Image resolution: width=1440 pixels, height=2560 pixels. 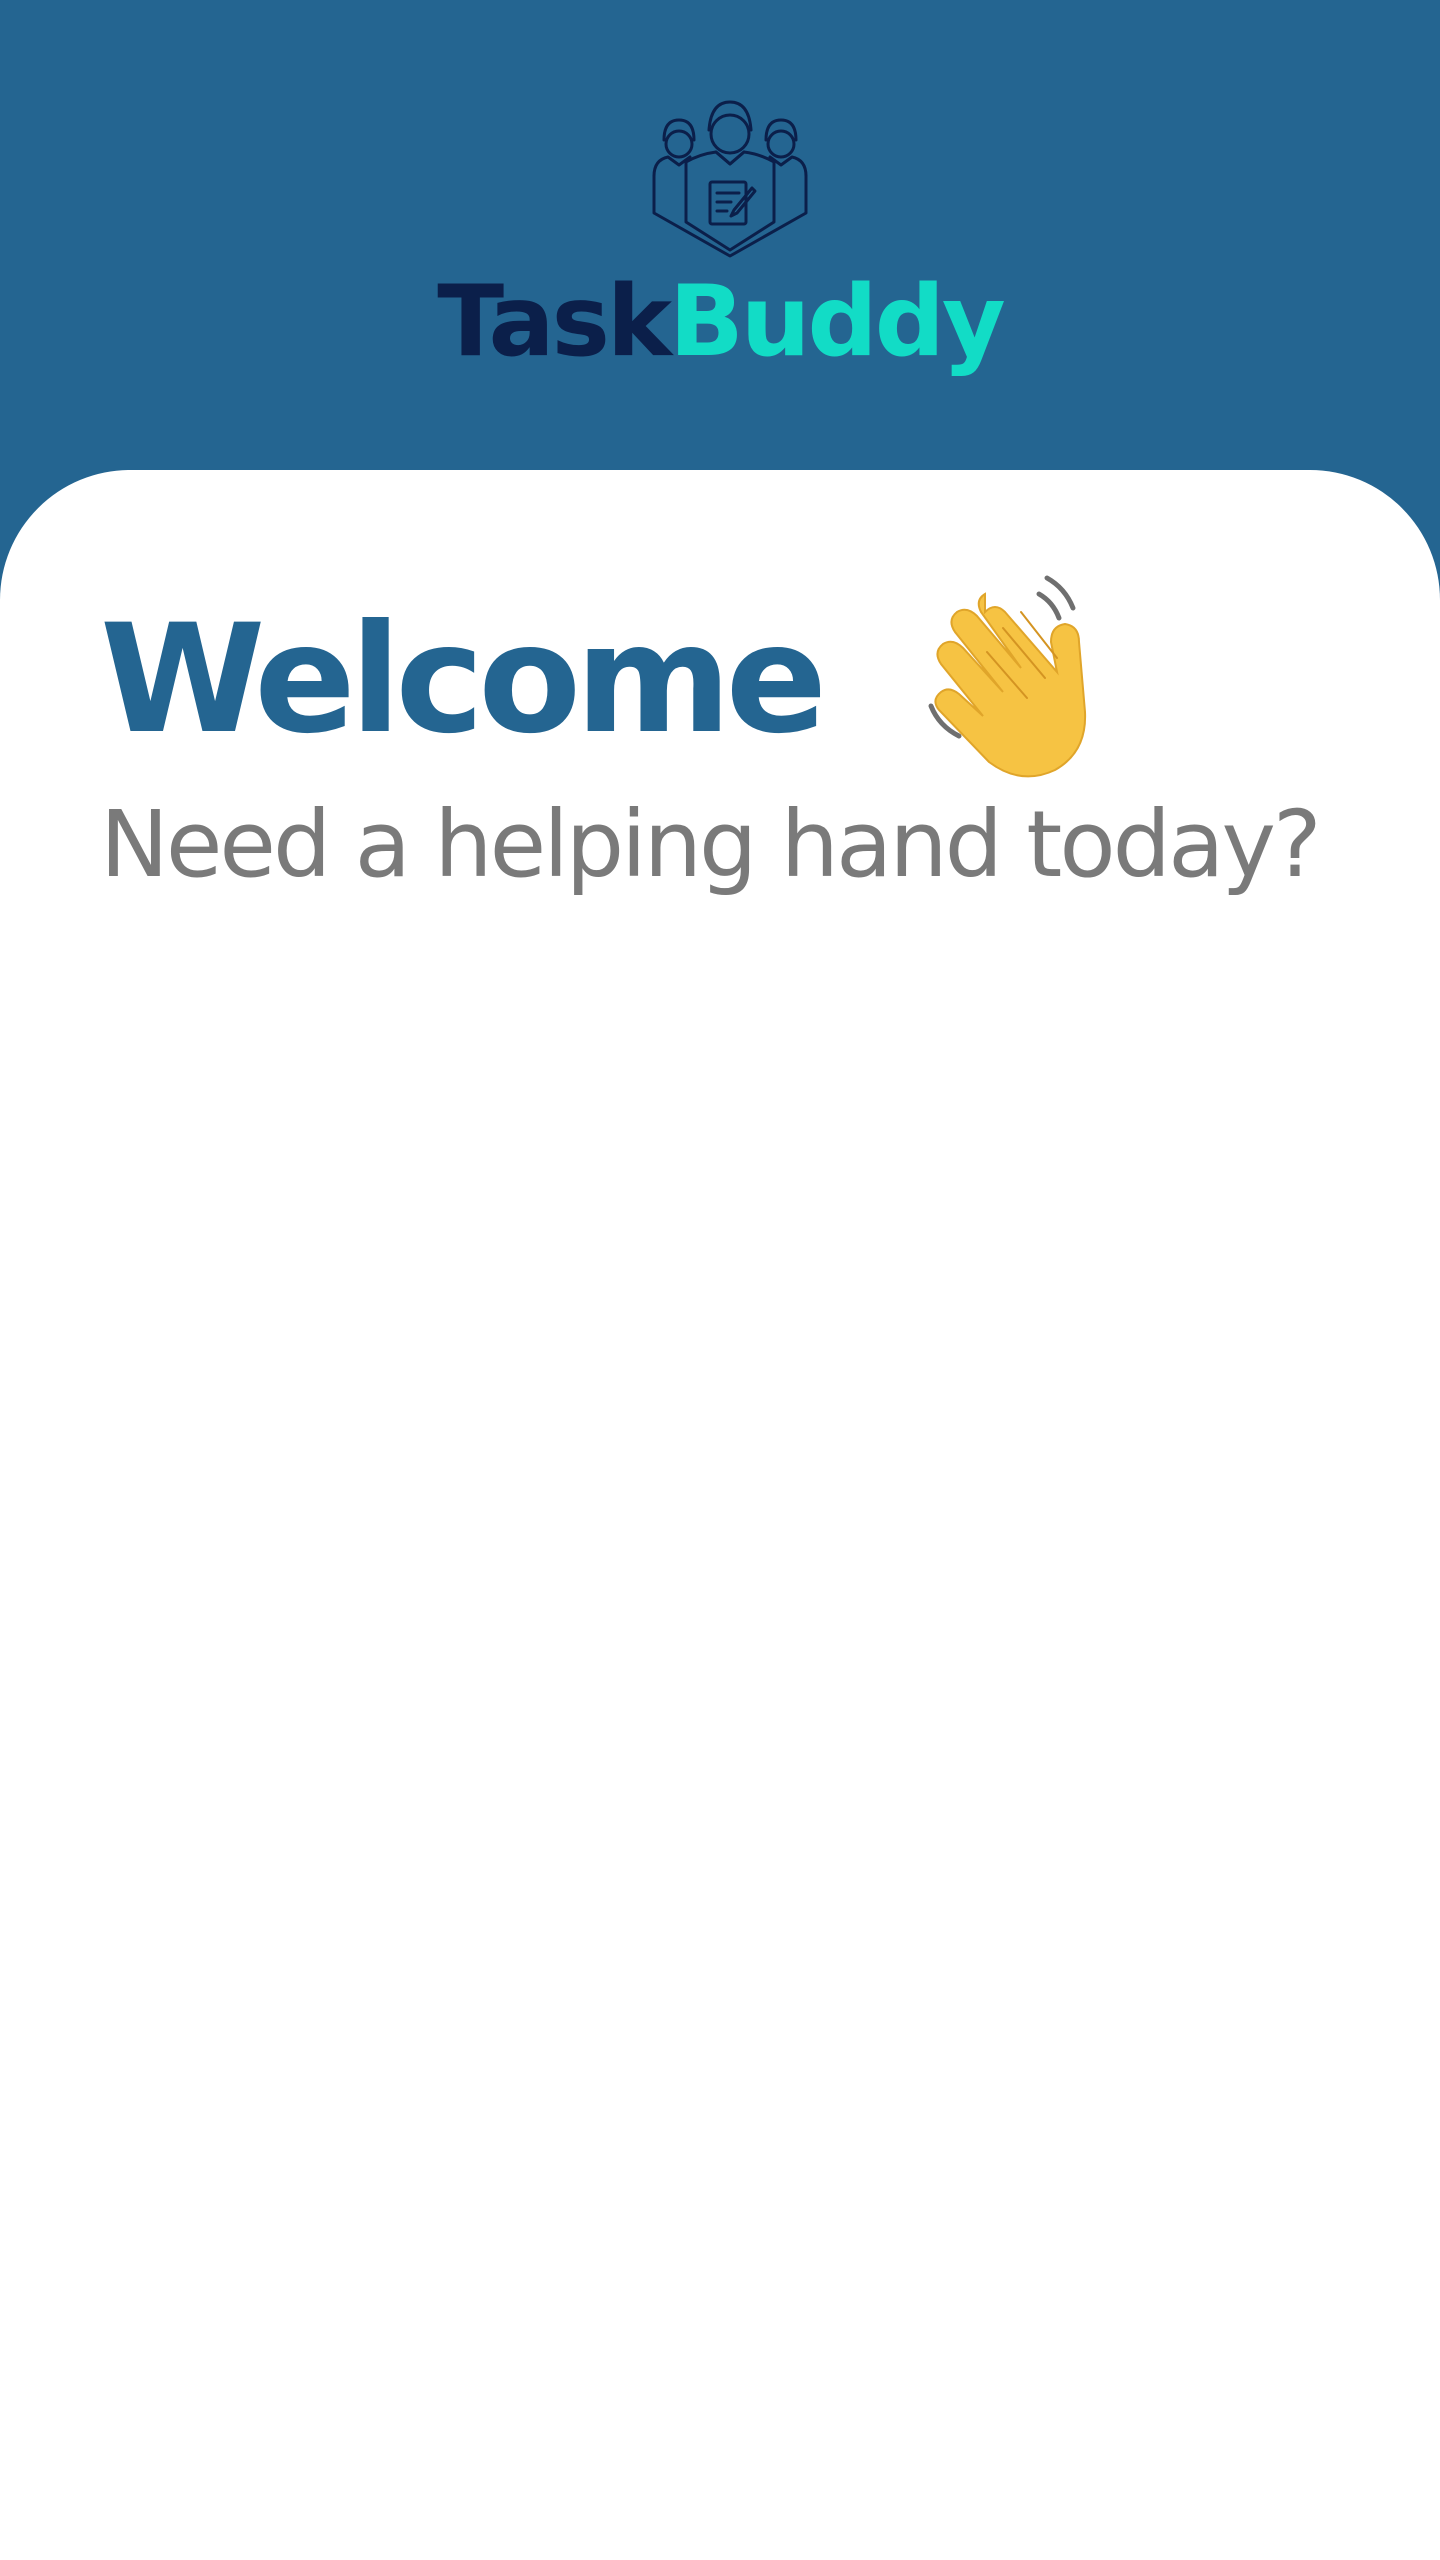 What do you see at coordinates (1007, 676) in the screenshot?
I see `waving-hand-icon` at bounding box center [1007, 676].